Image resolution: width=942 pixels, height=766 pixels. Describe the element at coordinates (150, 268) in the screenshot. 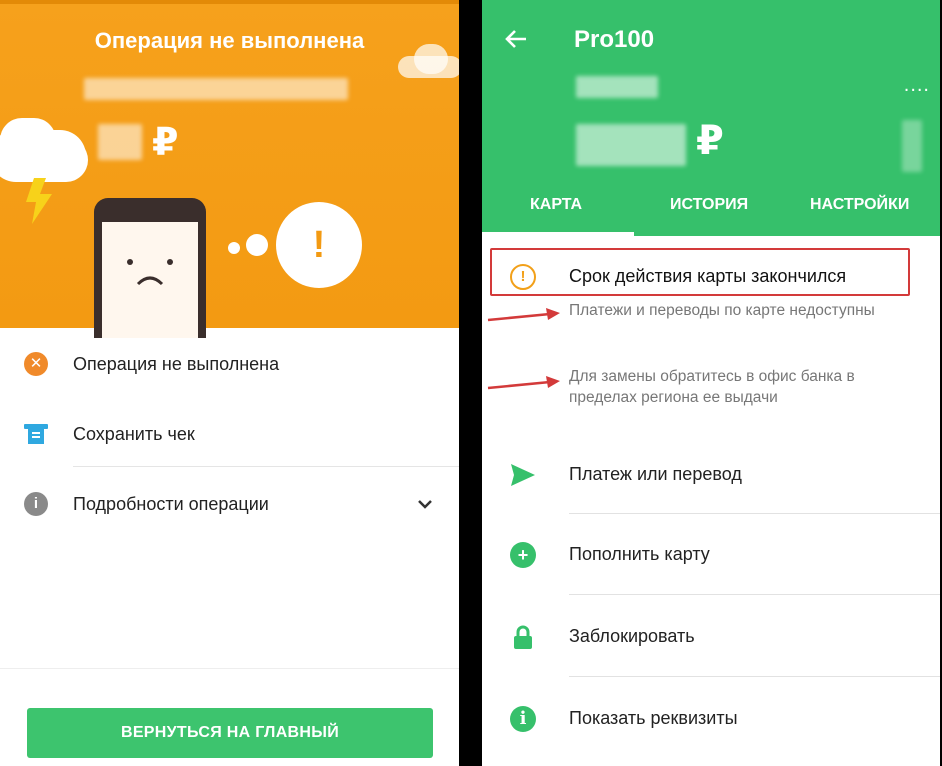

I see `sad-phone-illustration` at that location.